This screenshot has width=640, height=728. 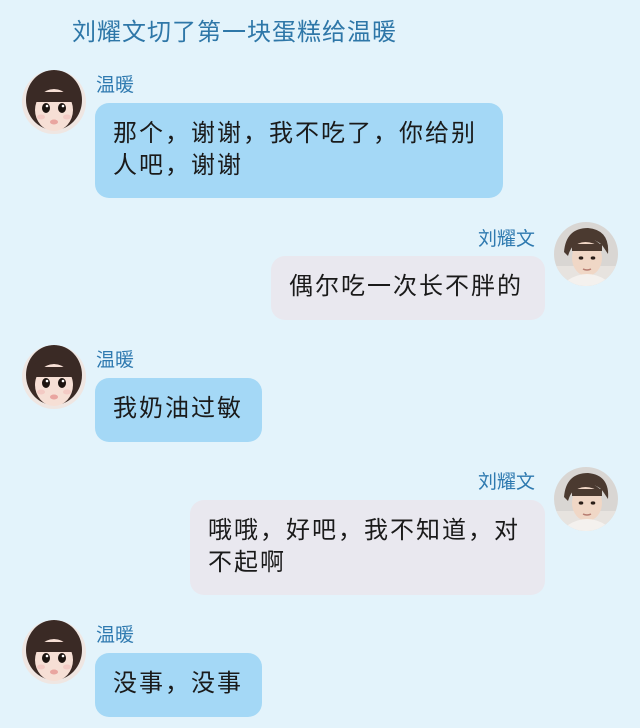 I want to click on message-bubble: 偶尔吃一次长不胖的, so click(x=408, y=288).